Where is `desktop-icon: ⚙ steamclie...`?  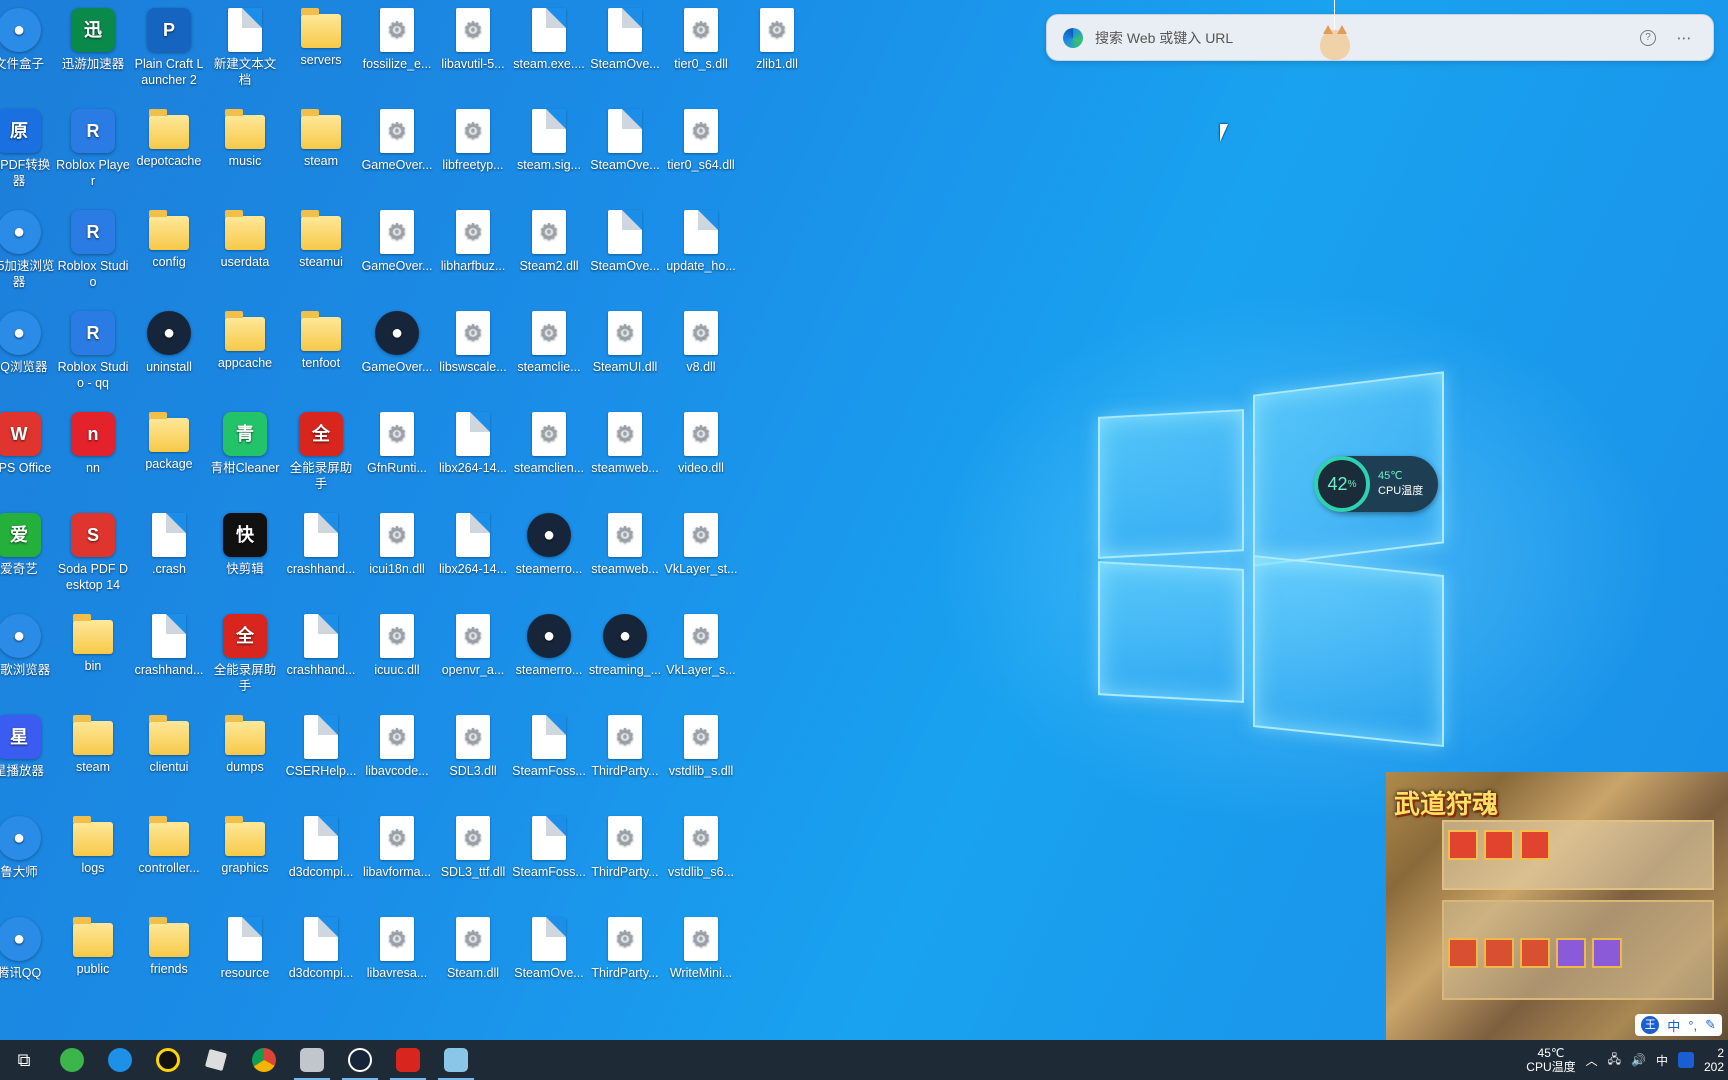 desktop-icon: ⚙ steamclie... is located at coordinates (549, 351).